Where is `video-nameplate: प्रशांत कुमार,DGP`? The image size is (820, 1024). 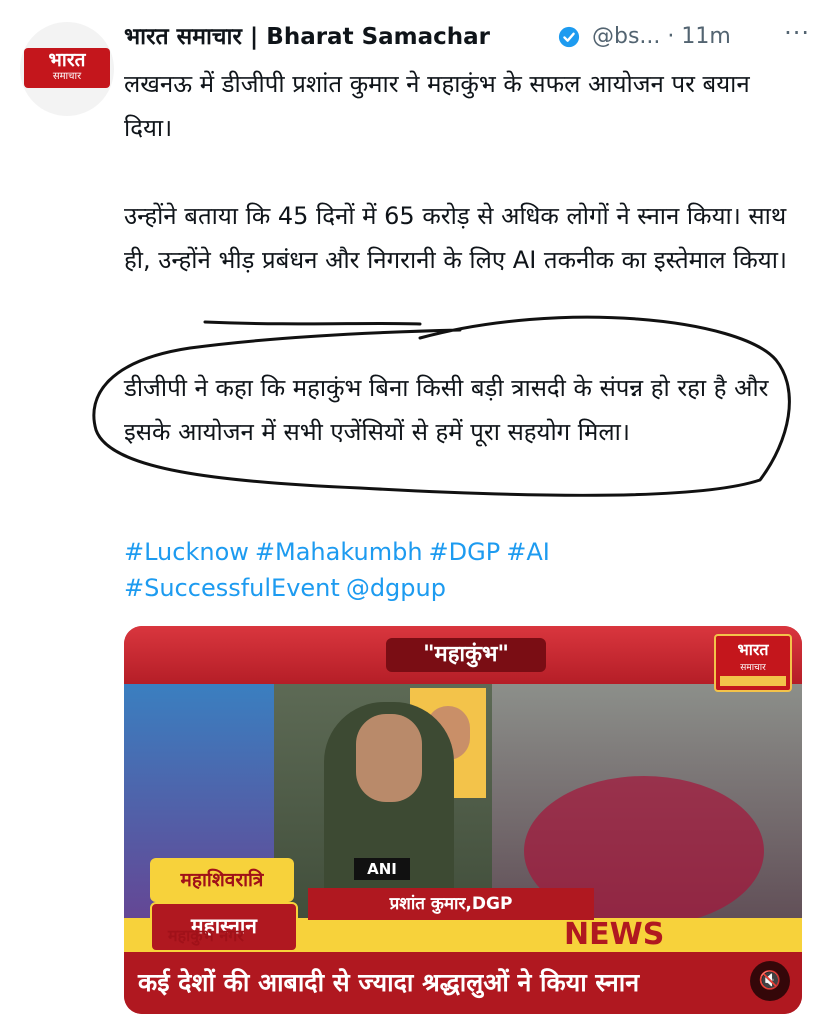
video-nameplate: प्रशांत कुमार,DGP is located at coordinates (451, 904).